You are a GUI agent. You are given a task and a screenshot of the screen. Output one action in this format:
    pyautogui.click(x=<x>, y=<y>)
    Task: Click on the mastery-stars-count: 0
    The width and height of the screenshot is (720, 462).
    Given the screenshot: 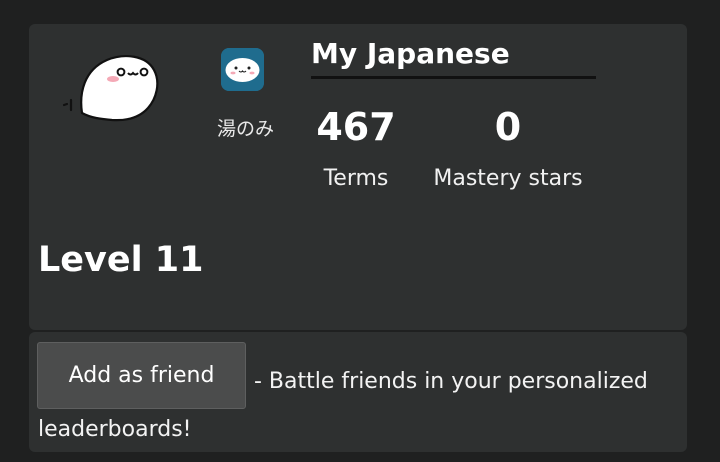 What is the action you would take?
    pyautogui.click(x=508, y=127)
    